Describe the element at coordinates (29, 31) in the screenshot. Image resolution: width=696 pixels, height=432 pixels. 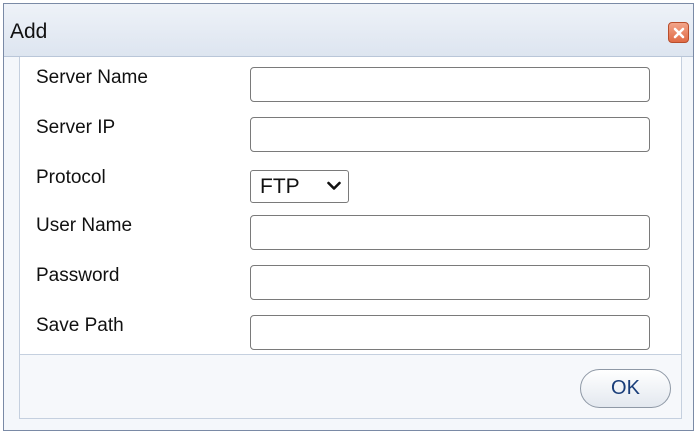
I see `dialog-title: Add` at that location.